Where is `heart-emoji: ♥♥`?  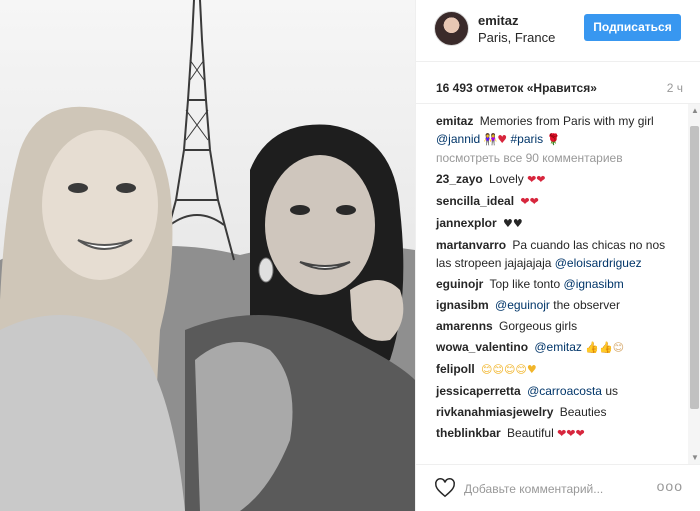
heart-emoji: ♥♥ is located at coordinates (513, 223).